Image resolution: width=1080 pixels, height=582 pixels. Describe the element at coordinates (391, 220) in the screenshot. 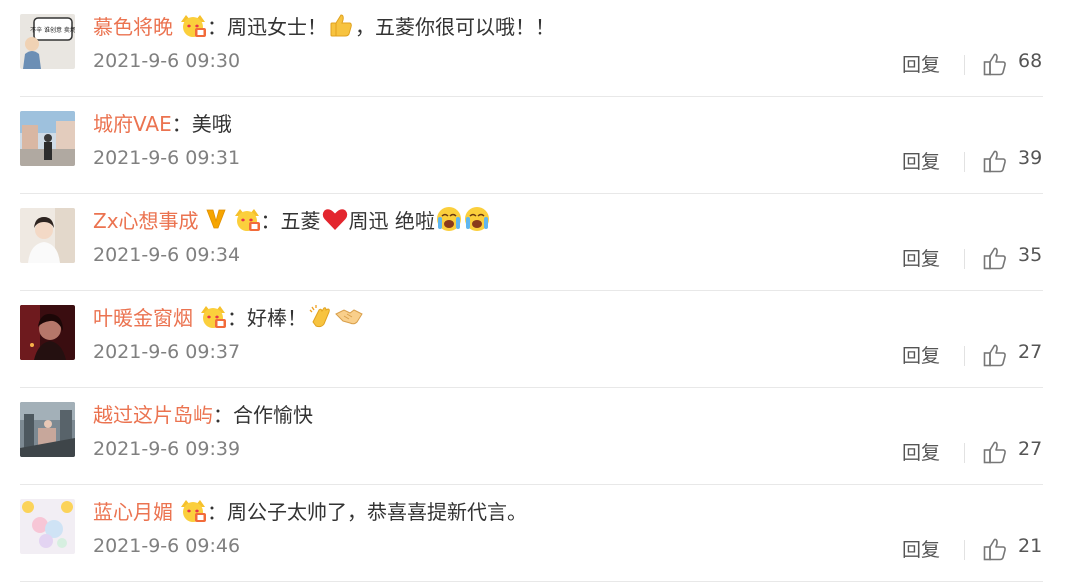

I see `comment-text-tail: 周迅 绝啦` at that location.